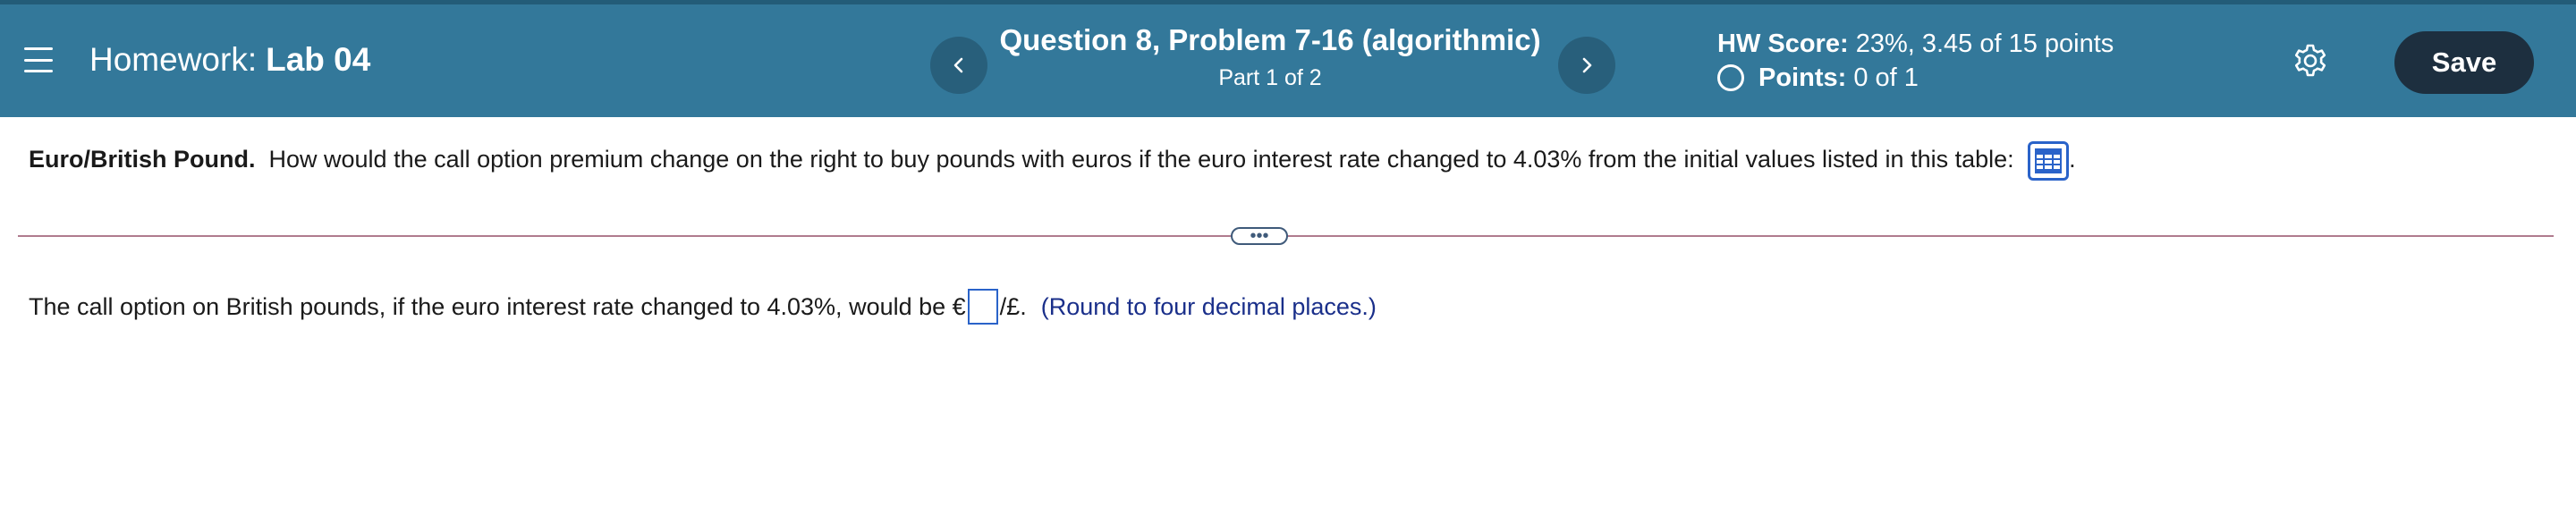 The width and height of the screenshot is (2576, 515). Describe the element at coordinates (982, 307) in the screenshot. I see `answer-input` at that location.